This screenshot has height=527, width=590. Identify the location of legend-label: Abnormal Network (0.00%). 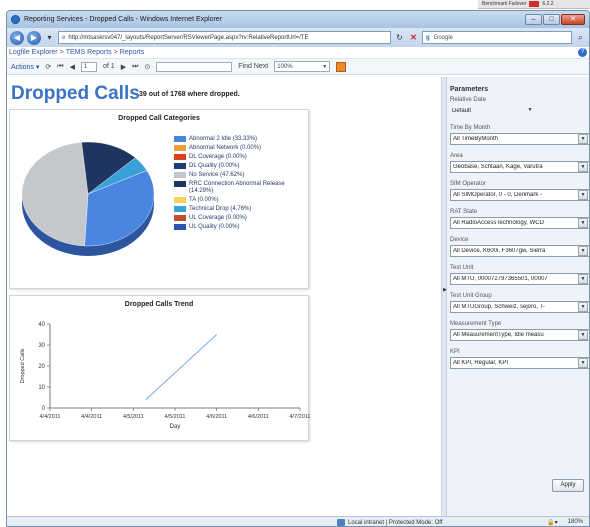
(225, 148).